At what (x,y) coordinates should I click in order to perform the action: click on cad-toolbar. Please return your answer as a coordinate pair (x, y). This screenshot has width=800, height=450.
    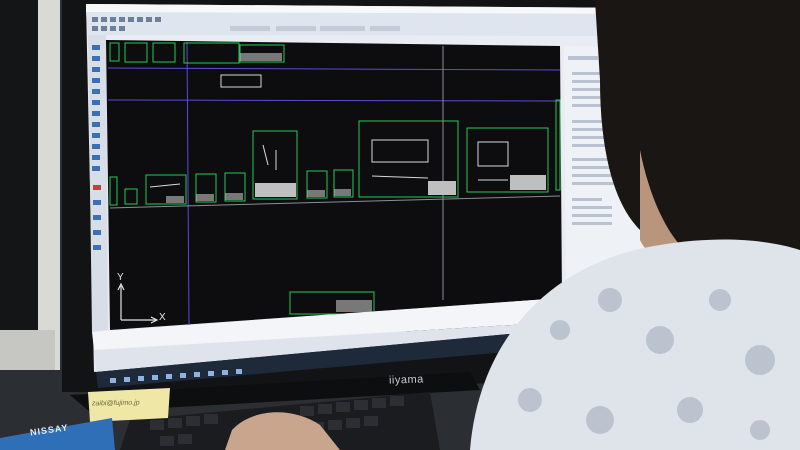
    Looking at the image, I should click on (370, 24).